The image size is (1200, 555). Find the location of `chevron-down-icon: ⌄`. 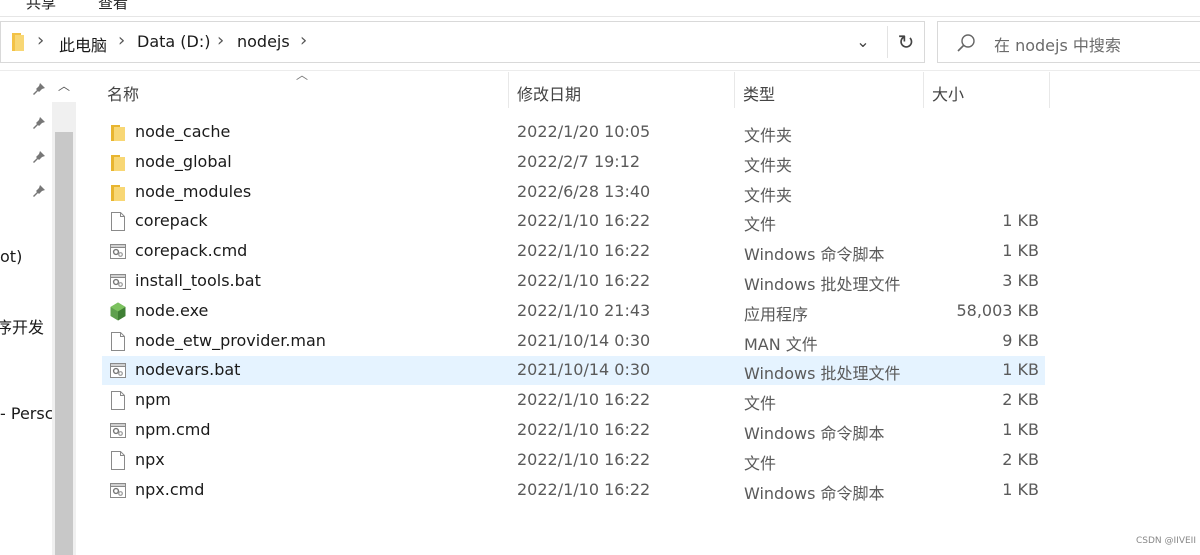

chevron-down-icon: ⌄ is located at coordinates (863, 42).